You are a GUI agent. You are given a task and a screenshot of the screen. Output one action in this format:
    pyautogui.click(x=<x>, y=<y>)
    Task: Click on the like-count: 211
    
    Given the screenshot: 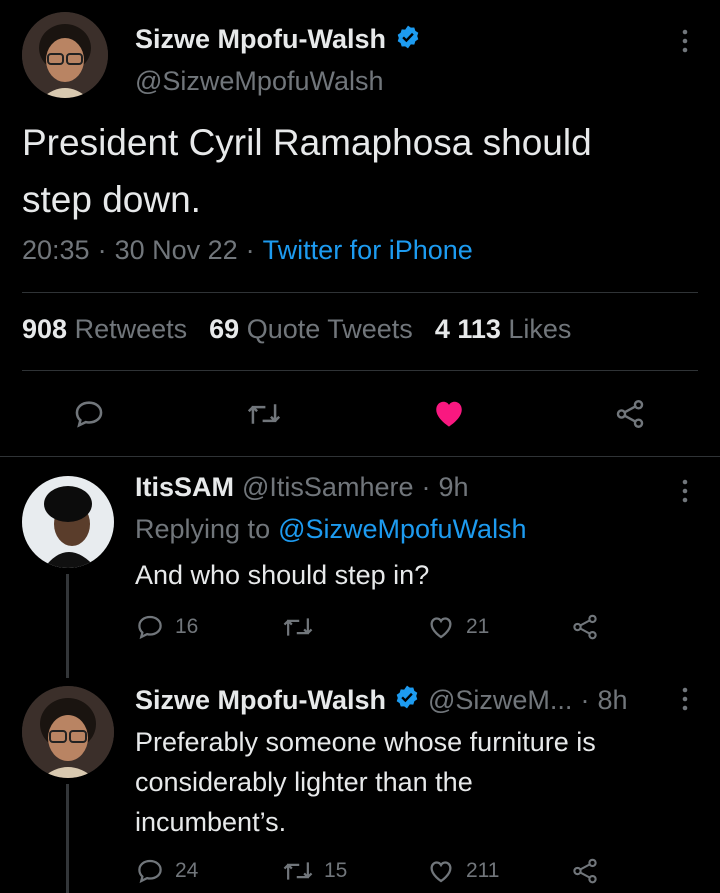 What is the action you would take?
    pyautogui.click(x=483, y=870)
    